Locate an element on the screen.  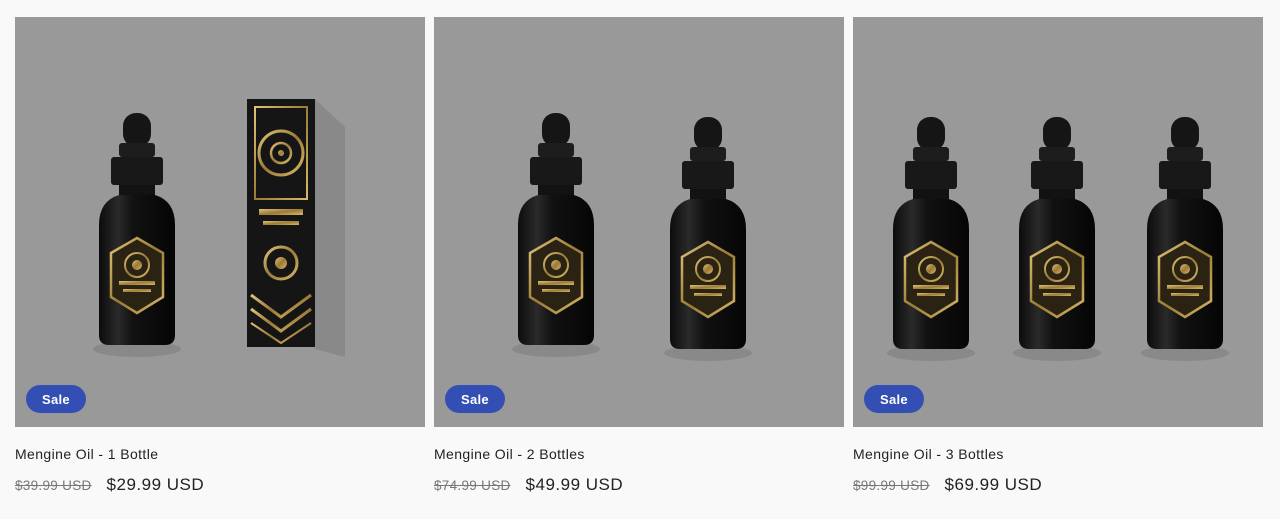
price-row: $99.99 USD $69.99 USD is located at coordinates (1058, 485).